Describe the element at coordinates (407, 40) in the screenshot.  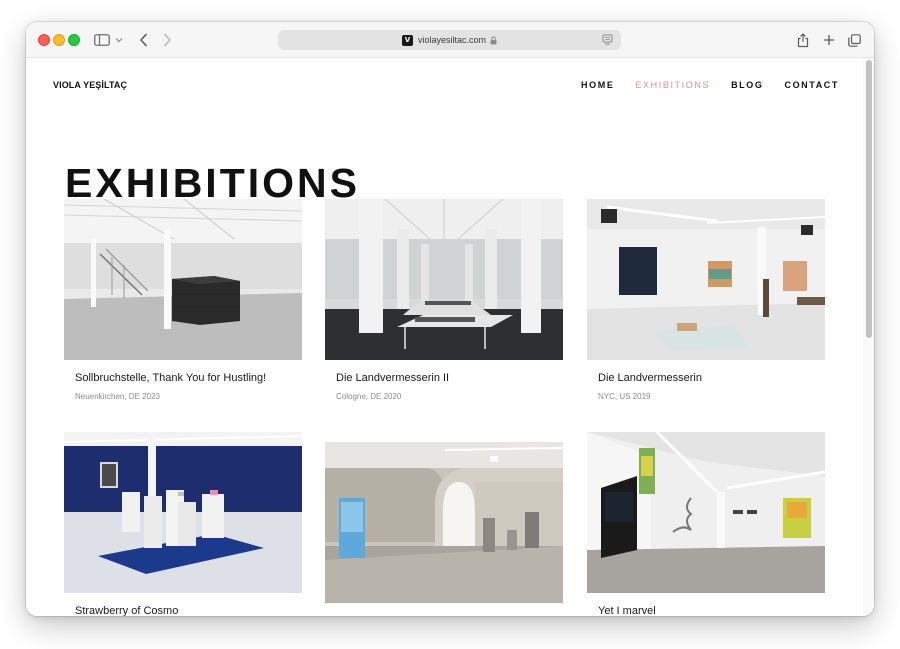
I see `site-favicon: V` at that location.